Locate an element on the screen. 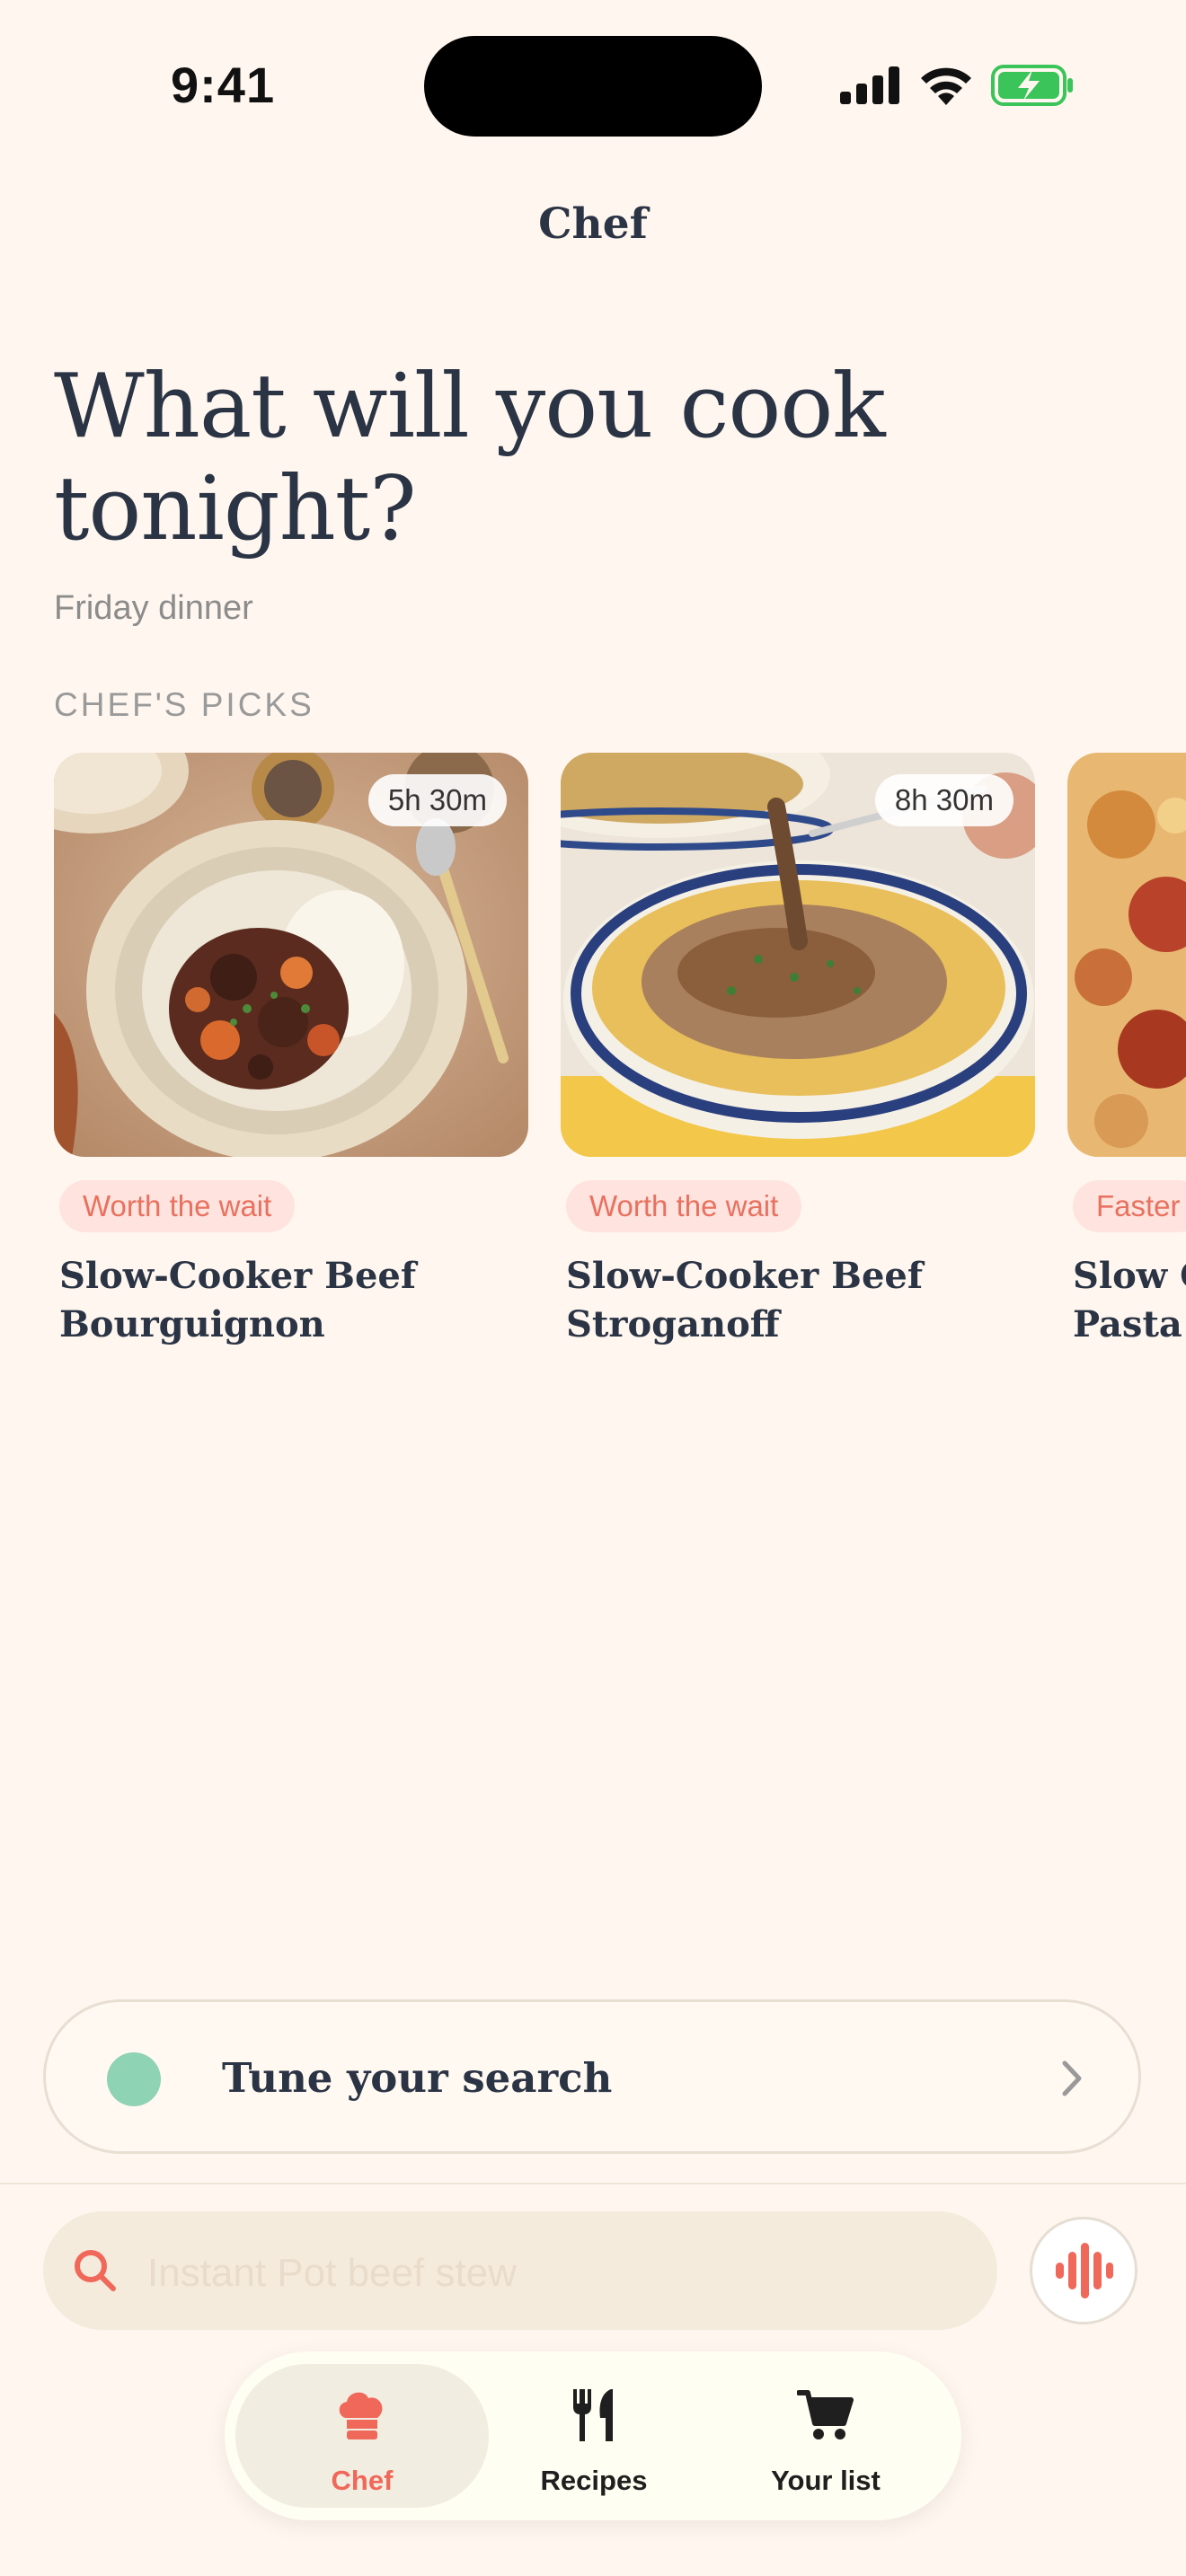 The width and height of the screenshot is (1186, 2576). tab-label: Your list is located at coordinates (826, 2480).